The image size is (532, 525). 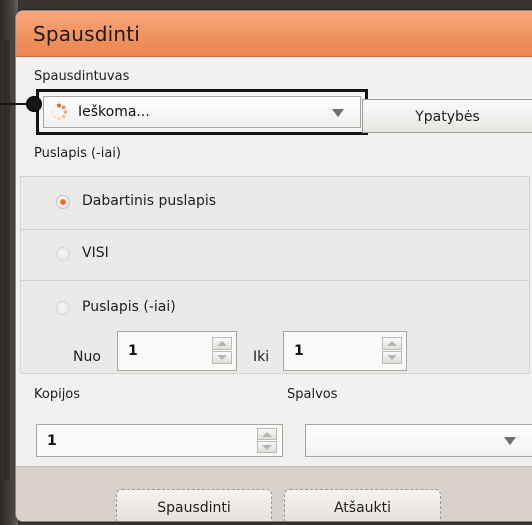 What do you see at coordinates (194, 505) in the screenshot?
I see `print-button: Spausdinti` at bounding box center [194, 505].